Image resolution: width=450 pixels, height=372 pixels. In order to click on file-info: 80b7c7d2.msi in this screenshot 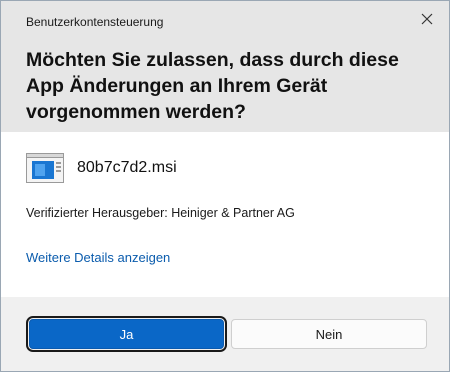, I will do `click(101, 168)`.